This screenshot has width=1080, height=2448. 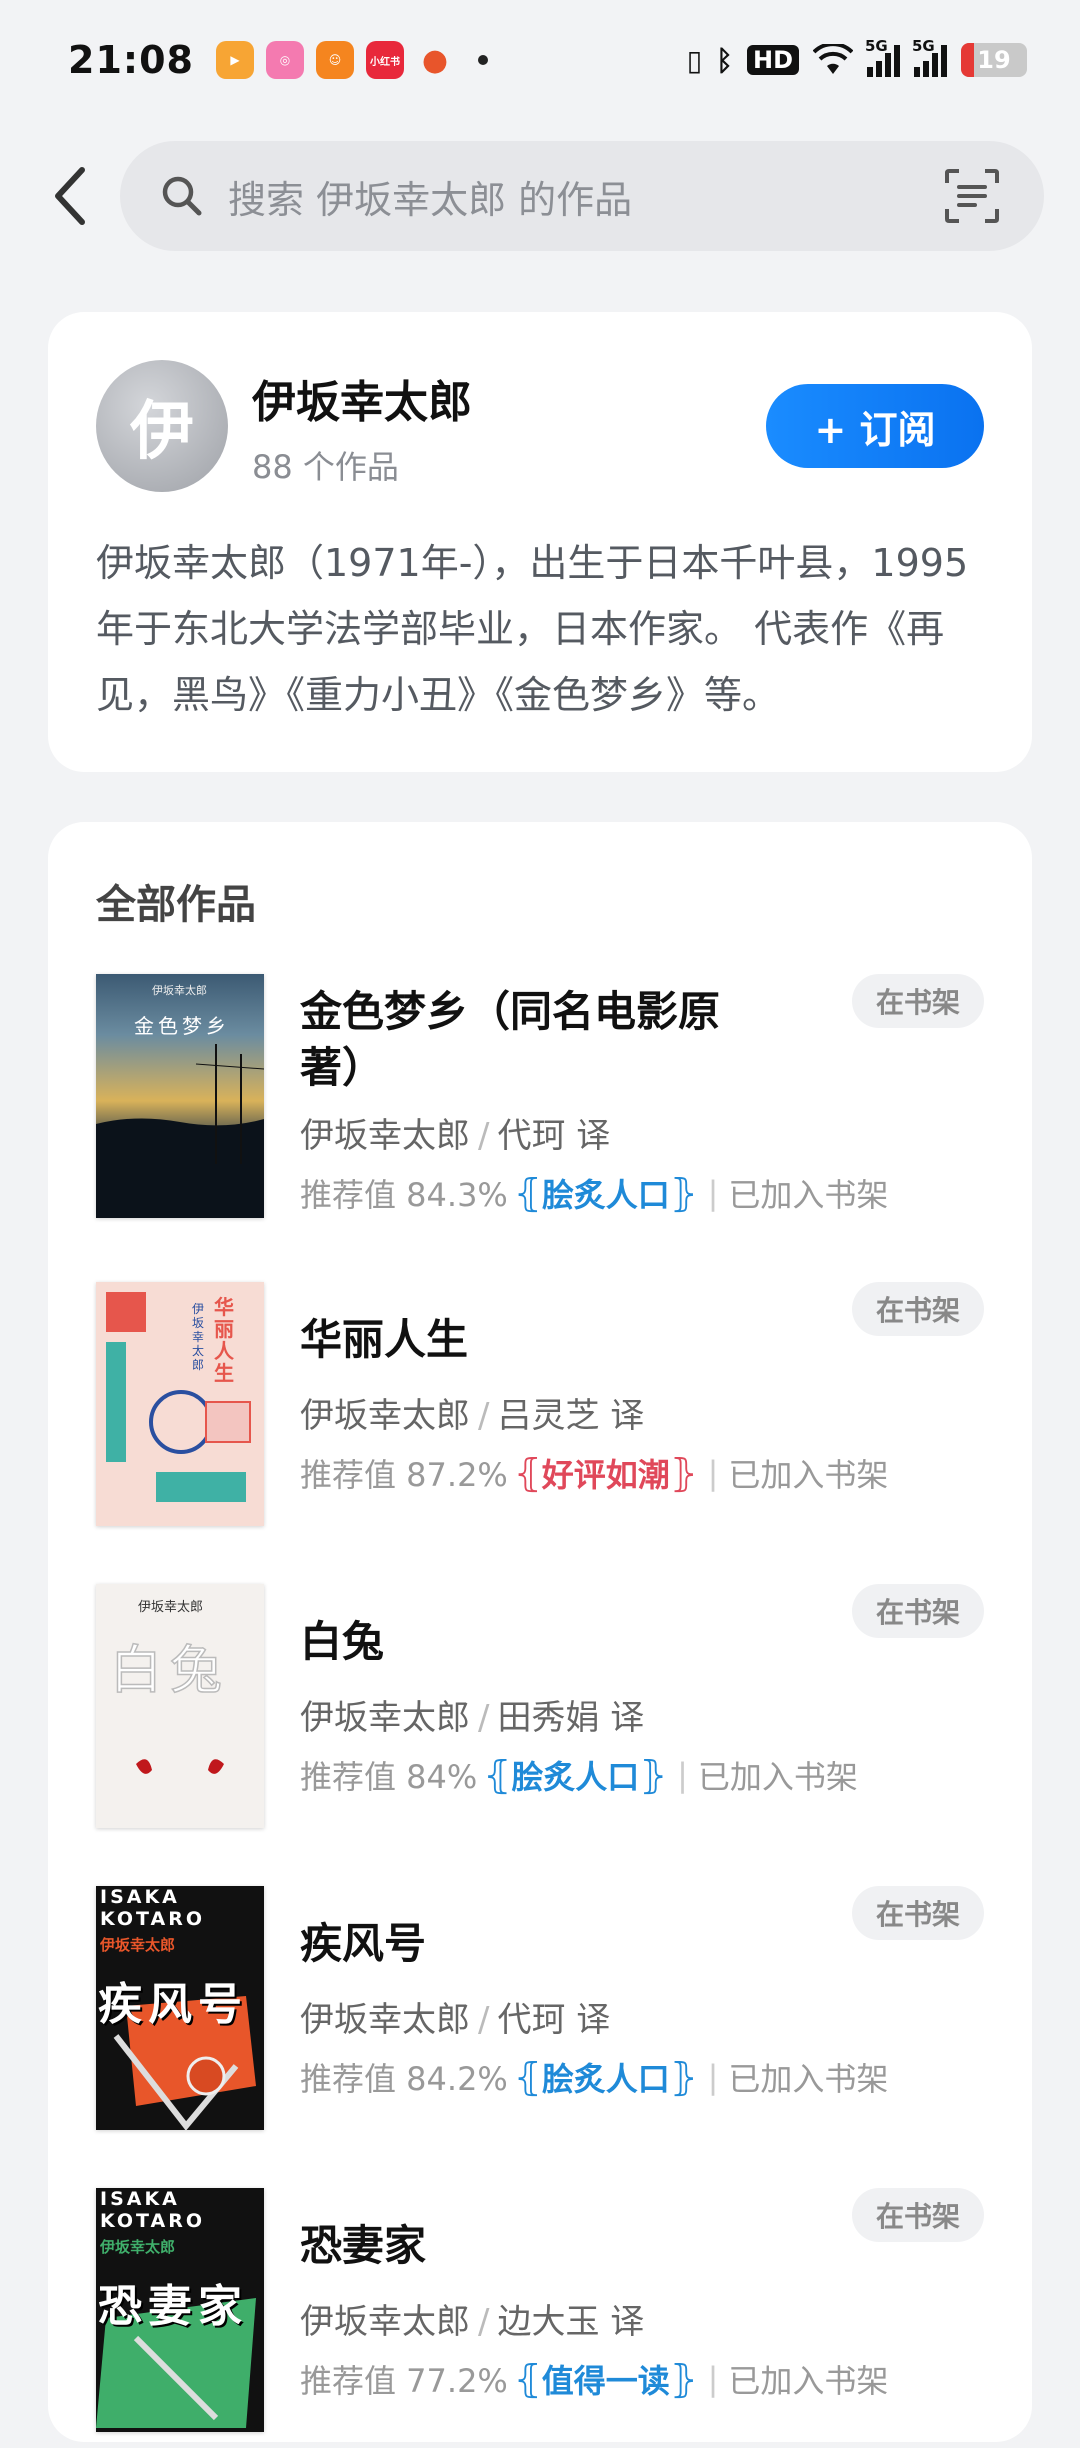 What do you see at coordinates (362, 402) in the screenshot?
I see `author-name: 伊坂幸太郎` at bounding box center [362, 402].